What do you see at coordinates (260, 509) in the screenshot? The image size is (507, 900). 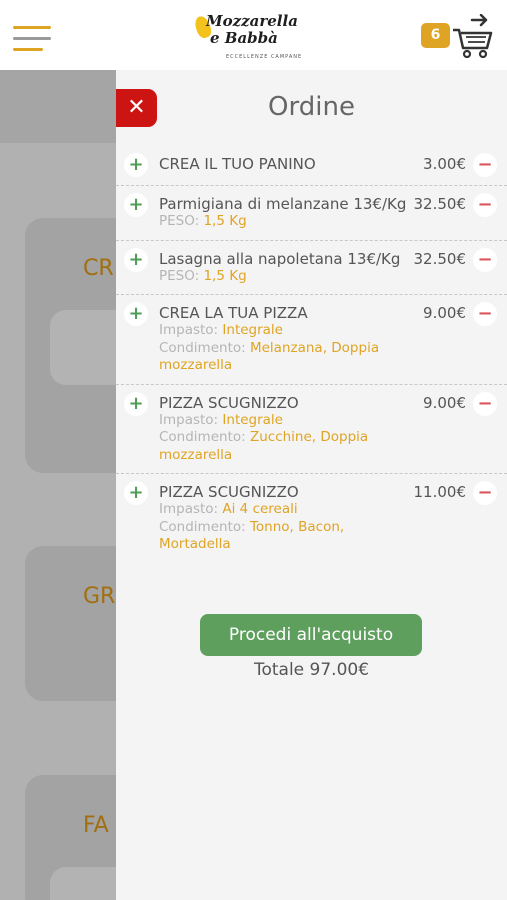 I see `detail-value: Ai 4 cereali` at bounding box center [260, 509].